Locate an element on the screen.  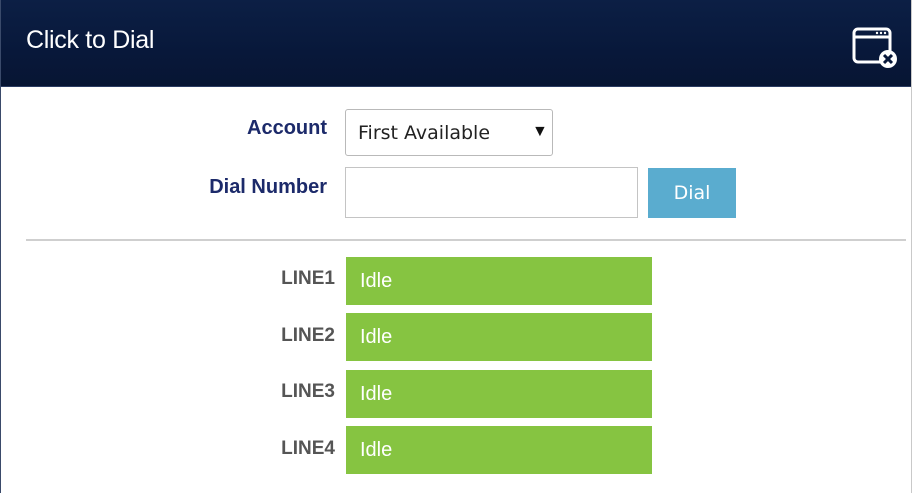
line-label: LINE3 is located at coordinates (308, 391).